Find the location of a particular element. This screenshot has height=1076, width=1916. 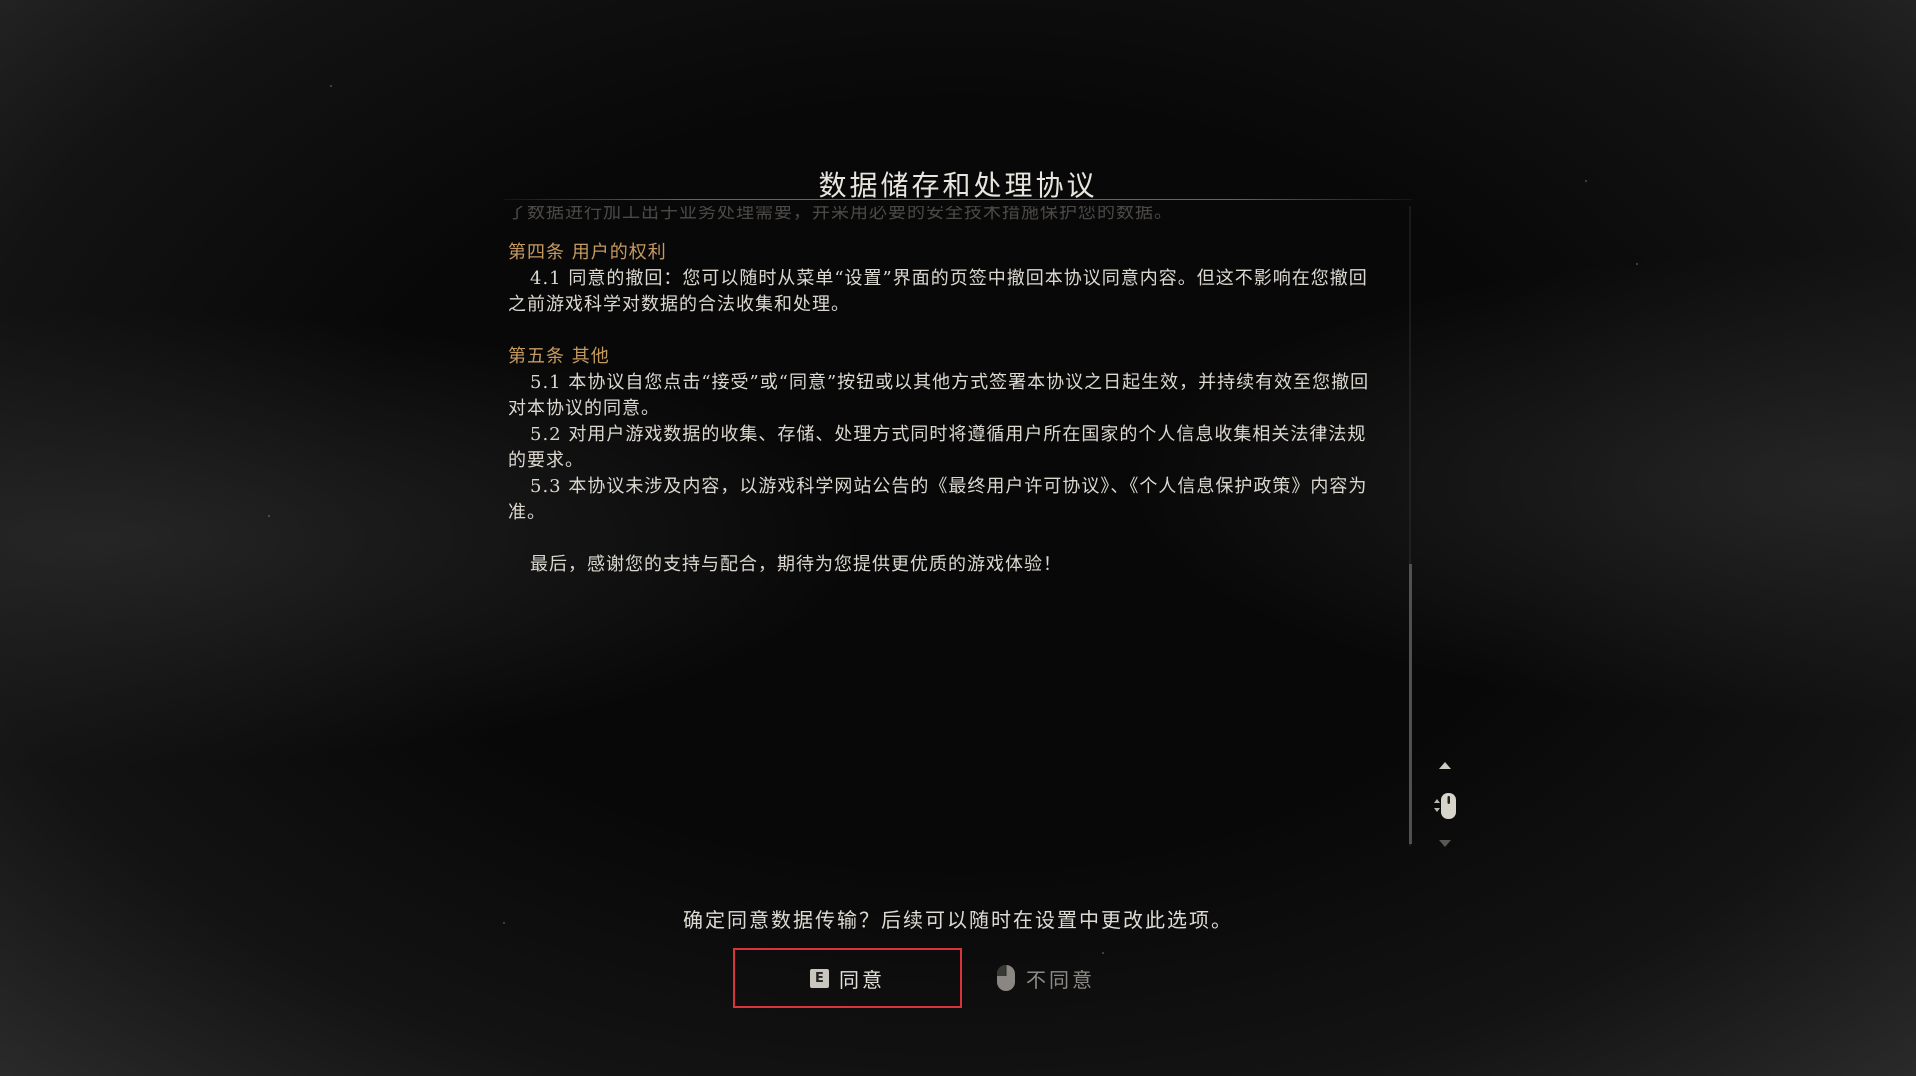

chevron-up-icon is located at coordinates (1445, 765).